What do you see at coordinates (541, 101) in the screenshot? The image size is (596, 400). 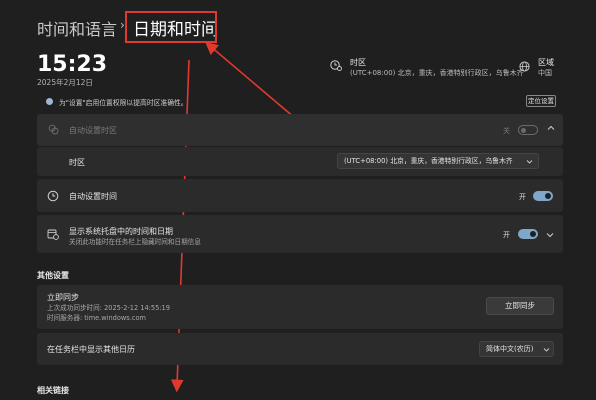 I see `location-settings-button: 定位设置` at bounding box center [541, 101].